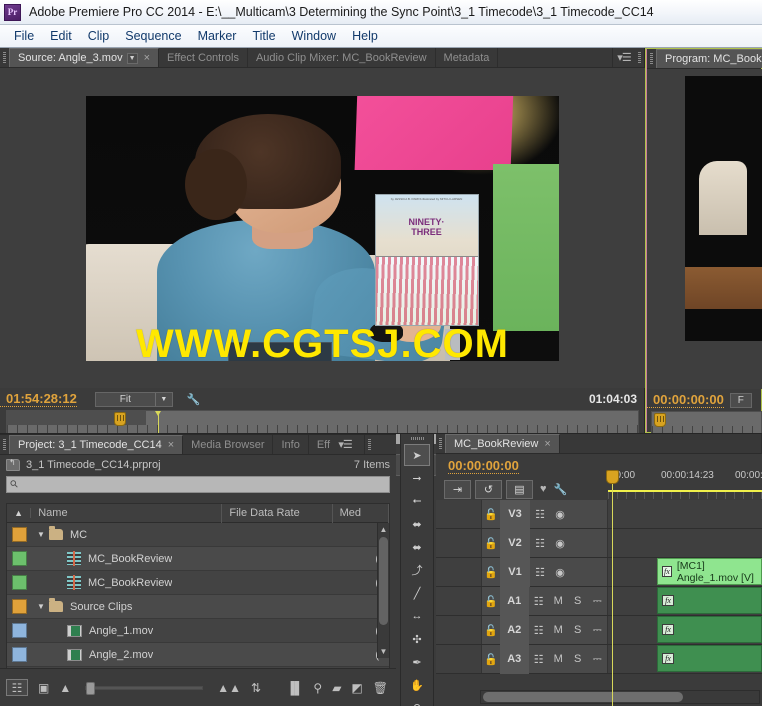  I want to click on scroll-up-icon: ▲, so click(383, 529).